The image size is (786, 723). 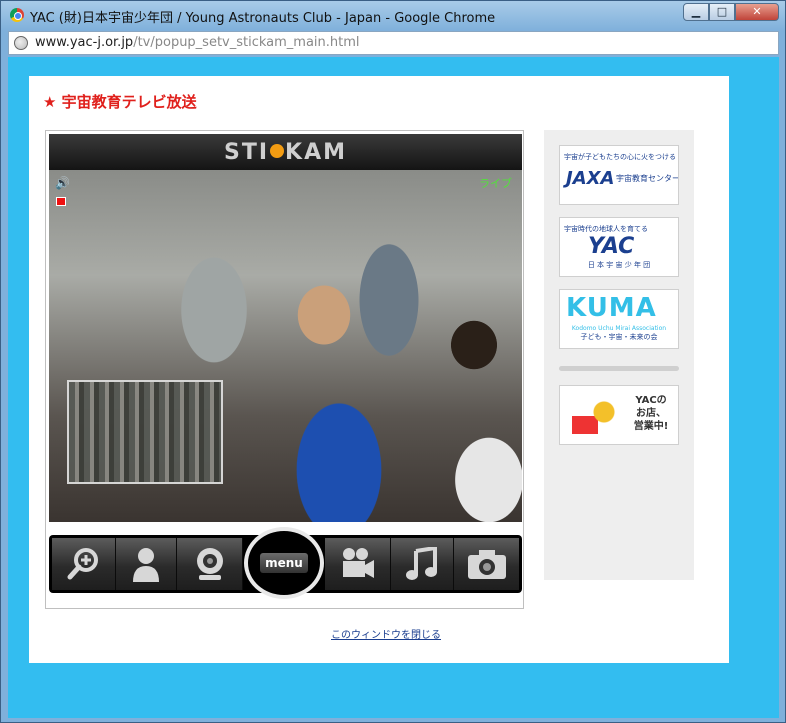 I want to click on yac-org-name: 日 本 宇 宙 少 年 団, so click(x=619, y=265).